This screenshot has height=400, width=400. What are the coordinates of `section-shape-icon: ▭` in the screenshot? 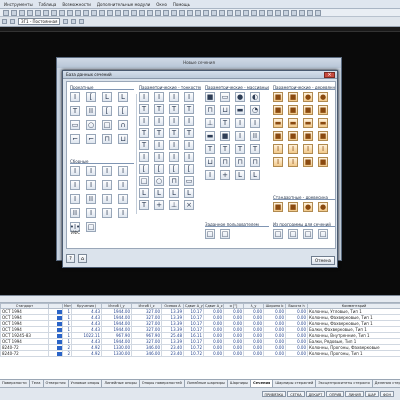 It's located at (189, 181).